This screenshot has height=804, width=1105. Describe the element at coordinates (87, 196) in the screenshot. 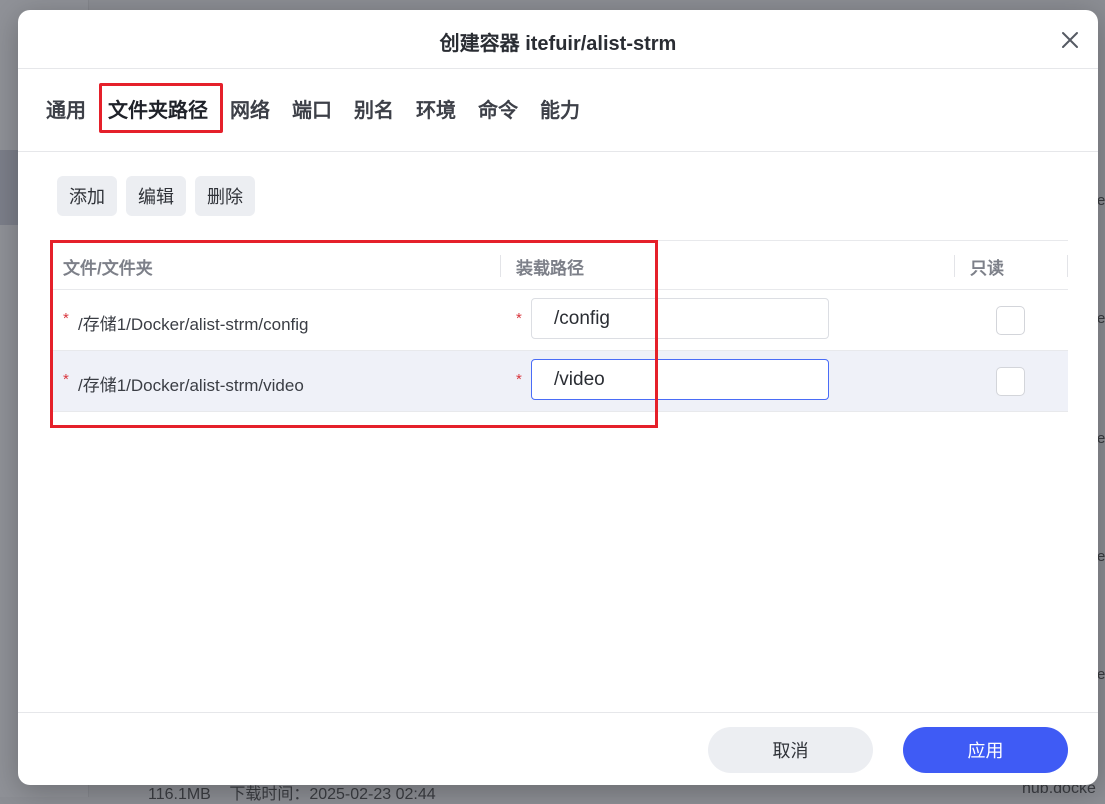

I see `add-button: 添加` at that location.